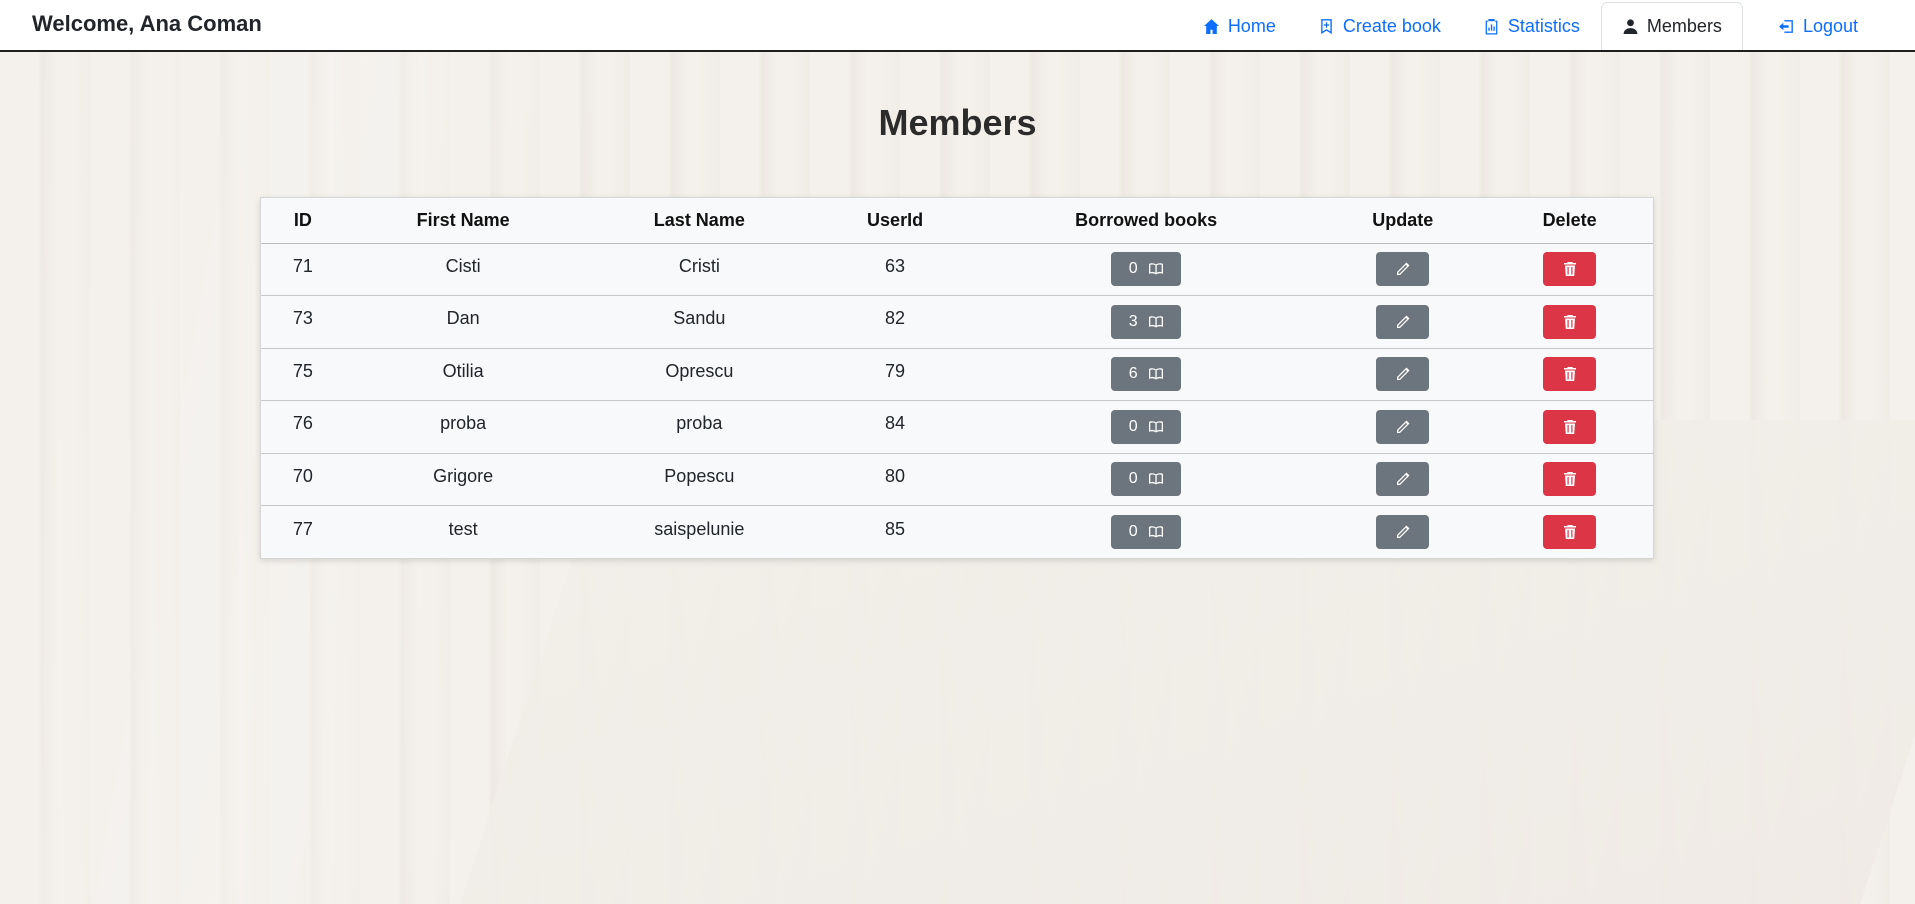 The height and width of the screenshot is (904, 1915). I want to click on cell-id: 77, so click(303, 532).